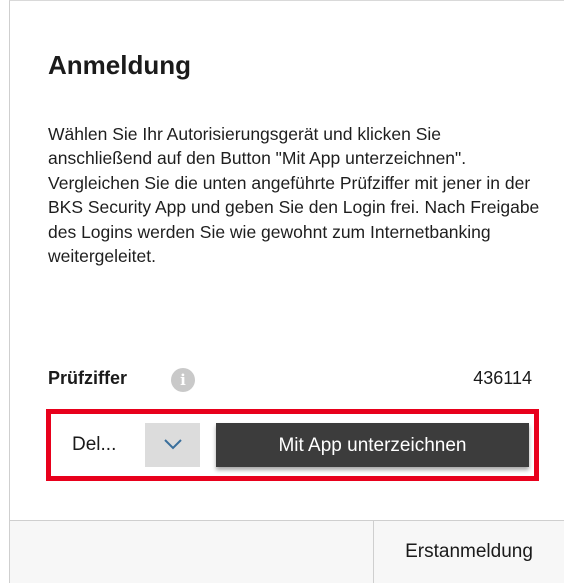 The height and width of the screenshot is (583, 564). Describe the element at coordinates (372, 445) in the screenshot. I see `sign-with-app-button: Mit App unterzeichnen` at that location.